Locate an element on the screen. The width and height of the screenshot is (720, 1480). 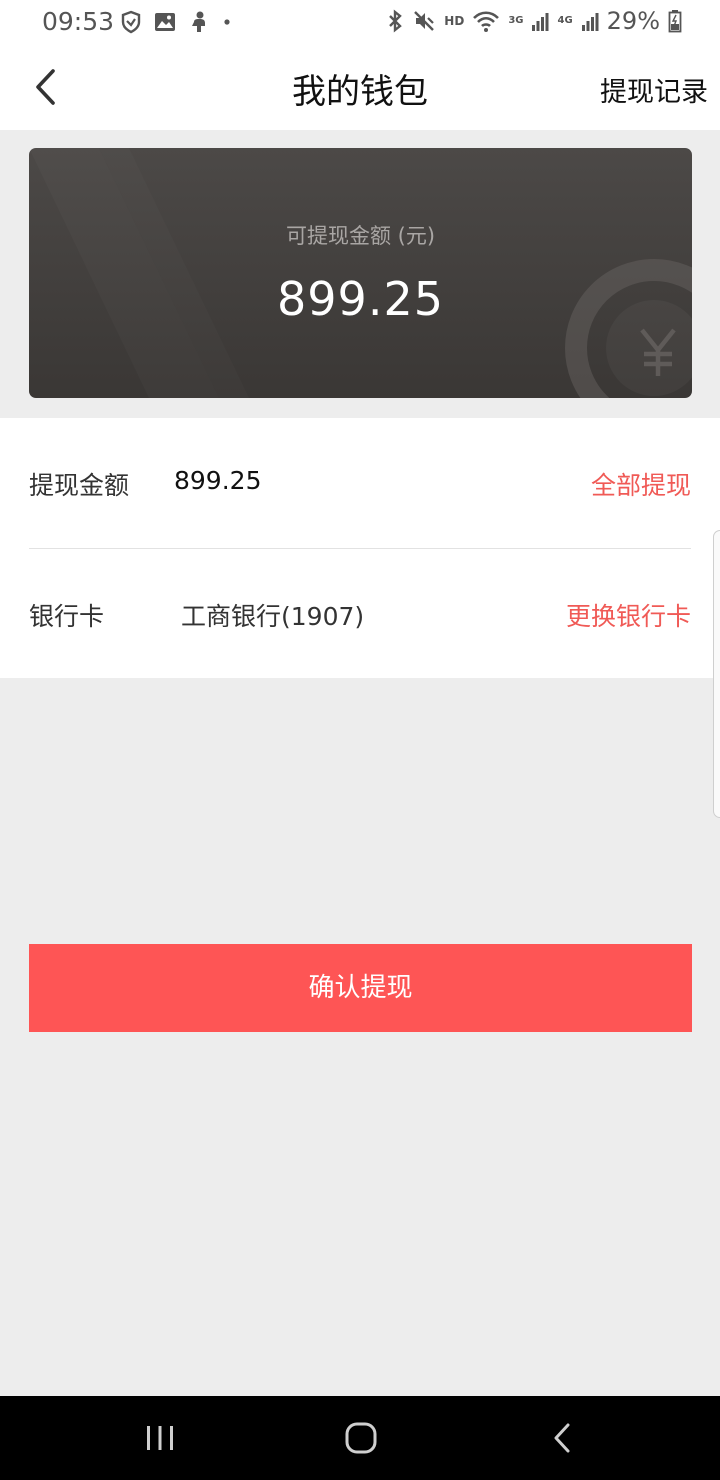
withdraw-amount-row: 提现金额 899.25 全部提现 is located at coordinates (360, 483).